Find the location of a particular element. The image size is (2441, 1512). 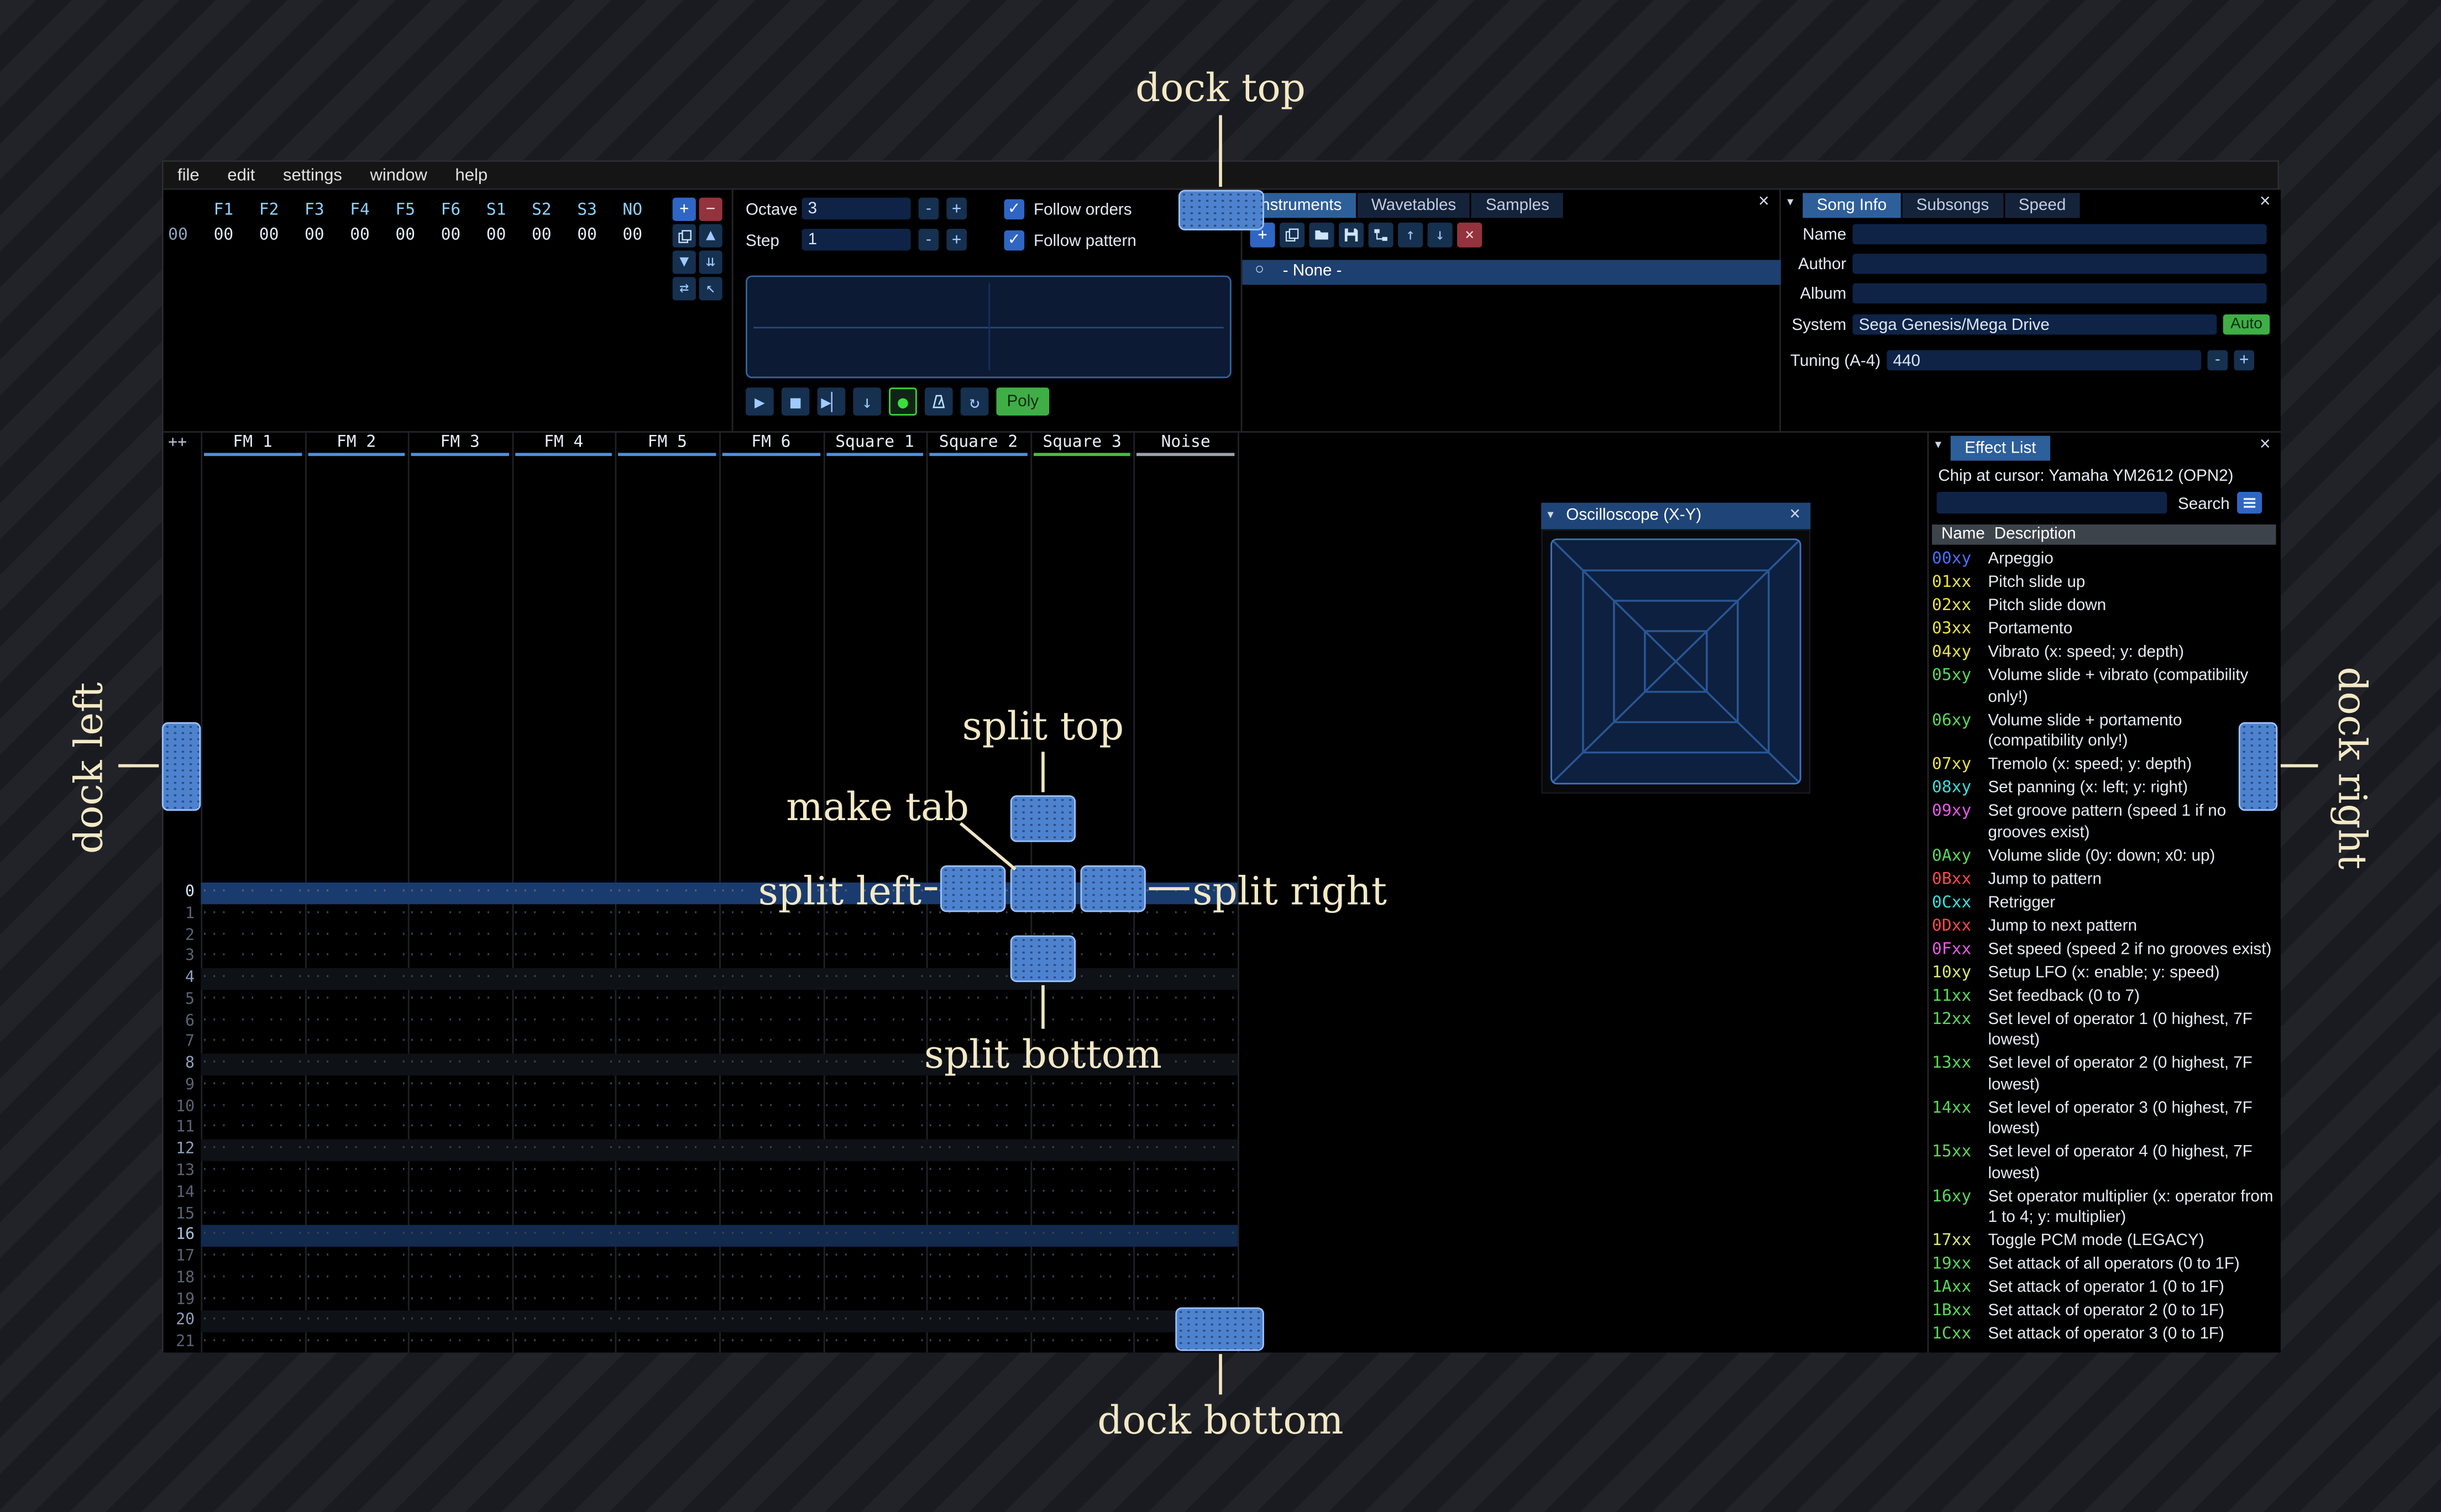

instrument-up-button: ↑ is located at coordinates (1410, 235).